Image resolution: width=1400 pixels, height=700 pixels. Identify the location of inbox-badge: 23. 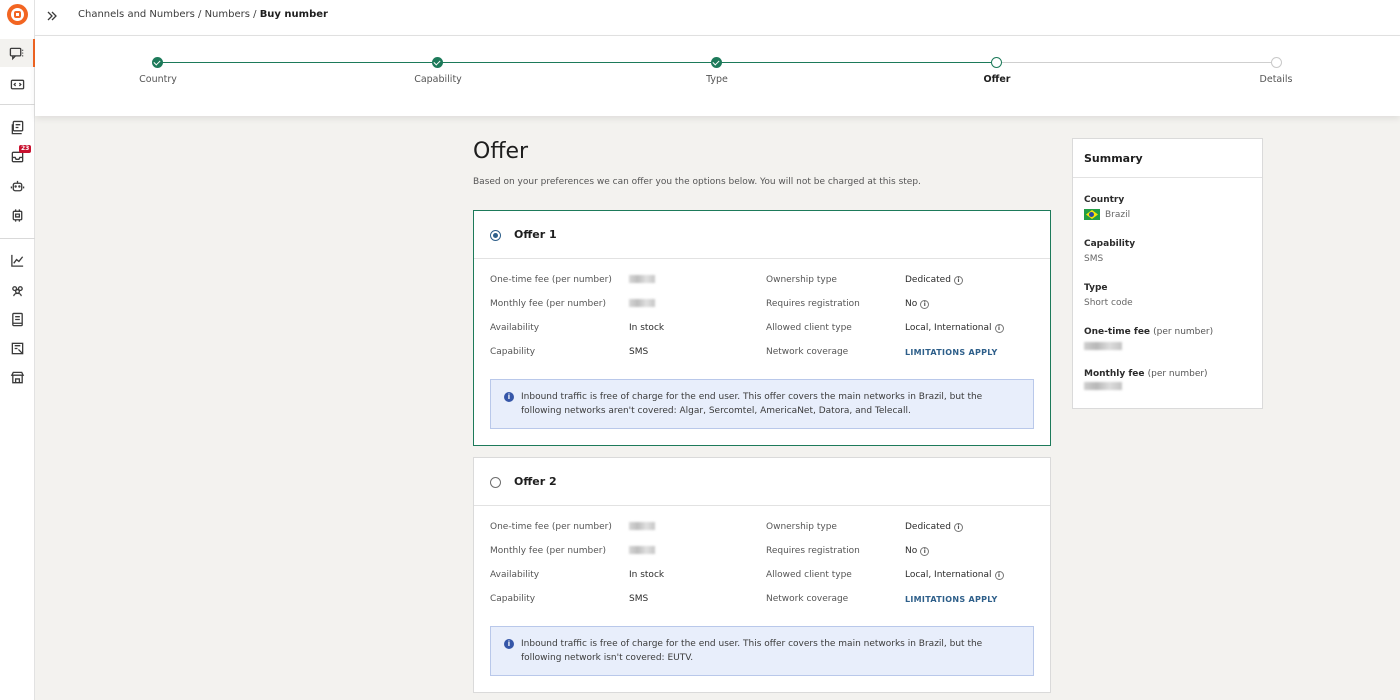
(25, 149).